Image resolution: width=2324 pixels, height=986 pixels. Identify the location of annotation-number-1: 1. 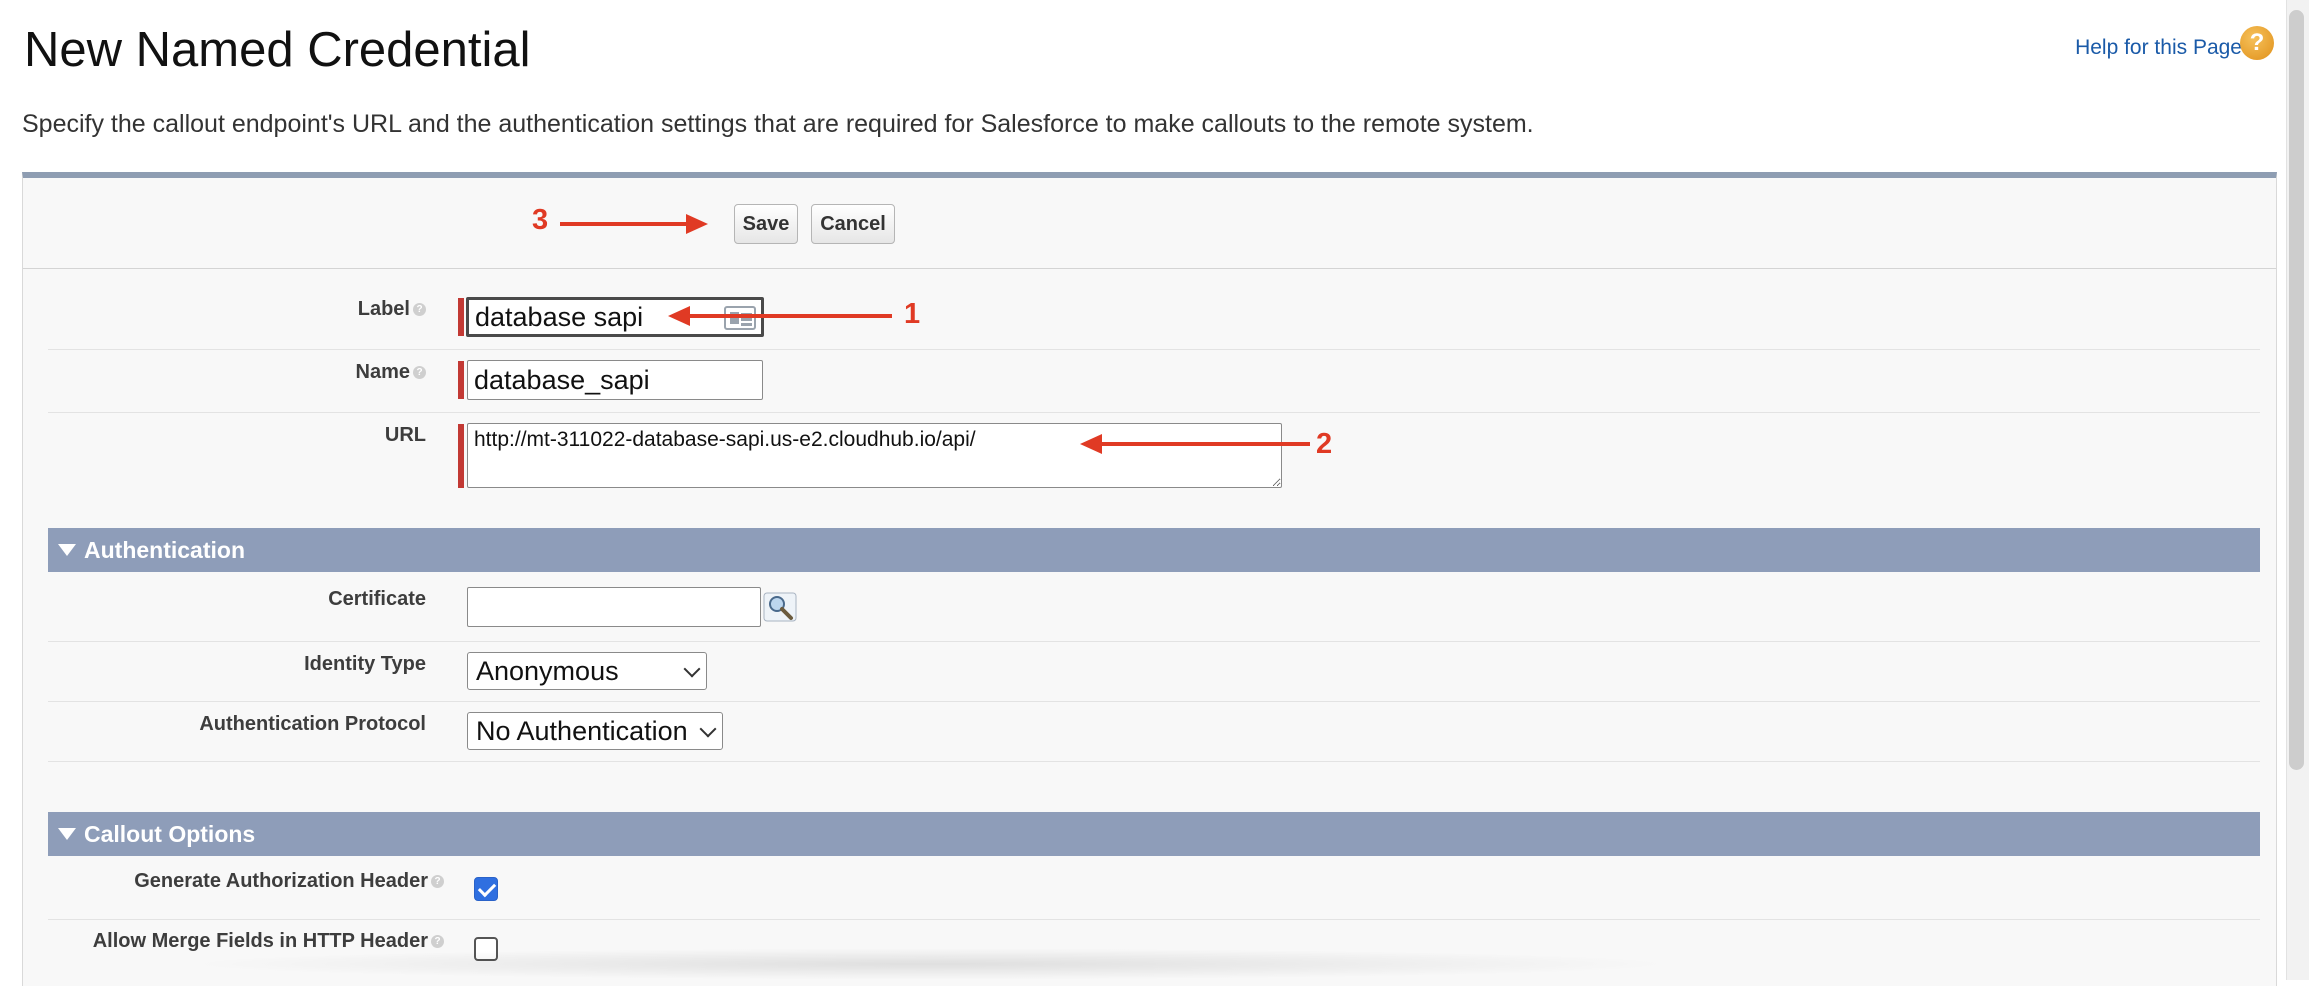
(912, 314).